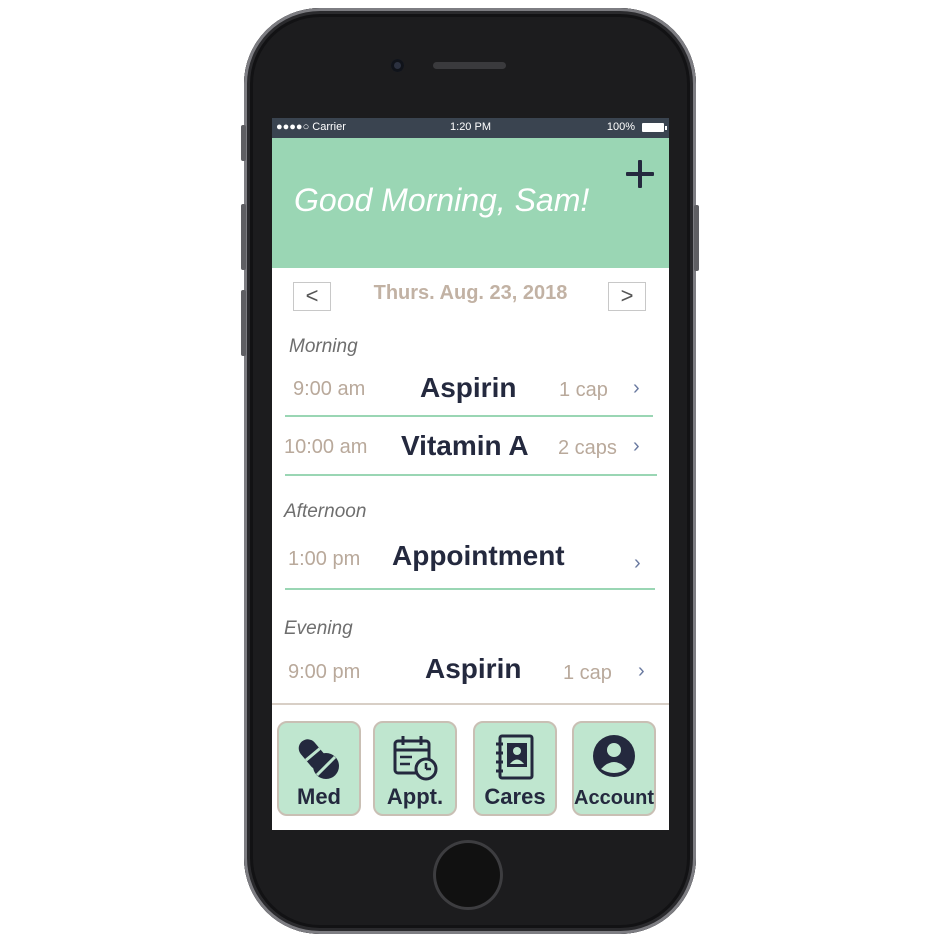 This screenshot has width=940, height=940. Describe the element at coordinates (469, 65) in the screenshot. I see `earpiece-speaker` at that location.